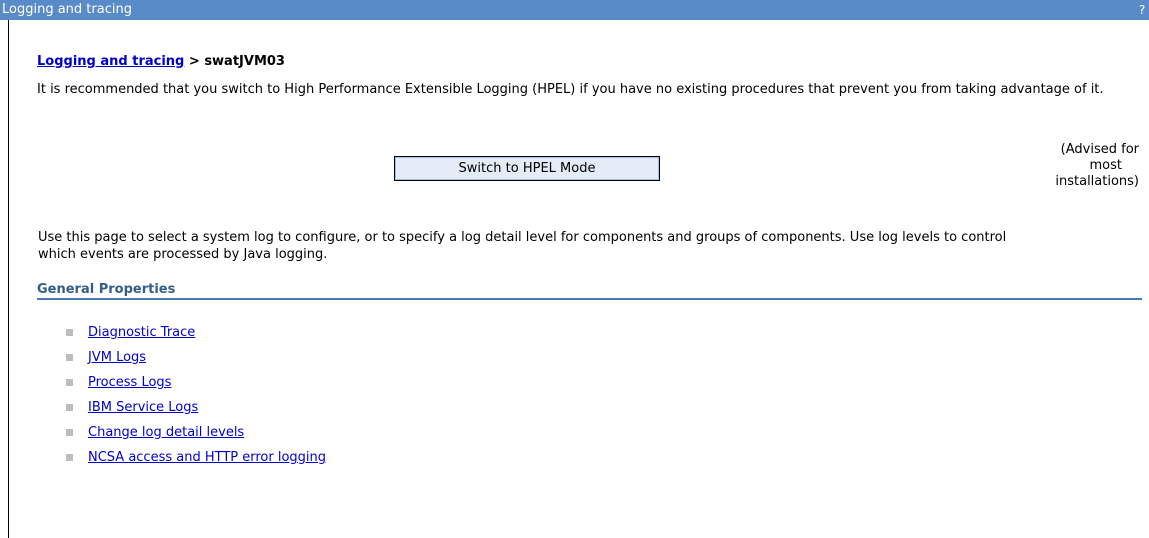 Image resolution: width=1149 pixels, height=538 pixels. Describe the element at coordinates (110, 61) in the screenshot. I see `breadcrumb-link-logging-and-tracing: Logging and tracing` at that location.